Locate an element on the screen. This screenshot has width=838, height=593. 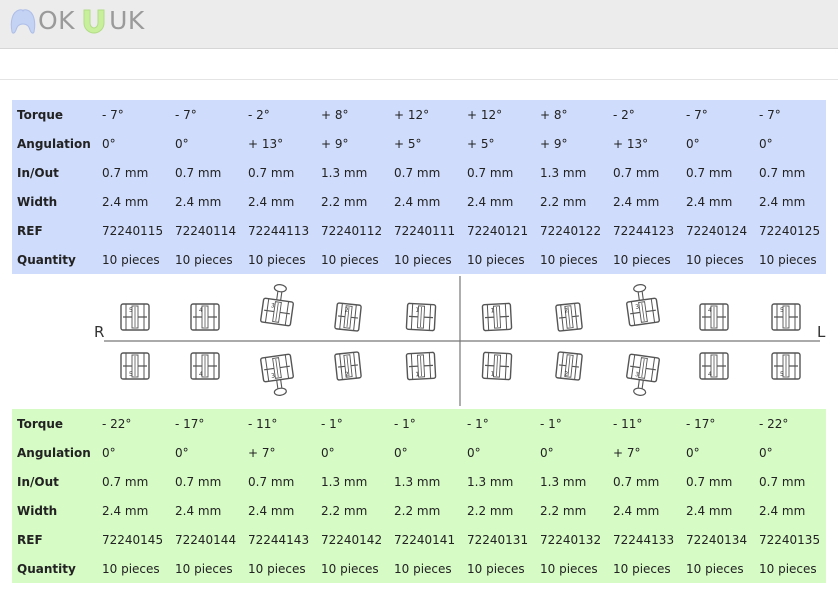
upper-table-row-label: Width is located at coordinates (37, 201).